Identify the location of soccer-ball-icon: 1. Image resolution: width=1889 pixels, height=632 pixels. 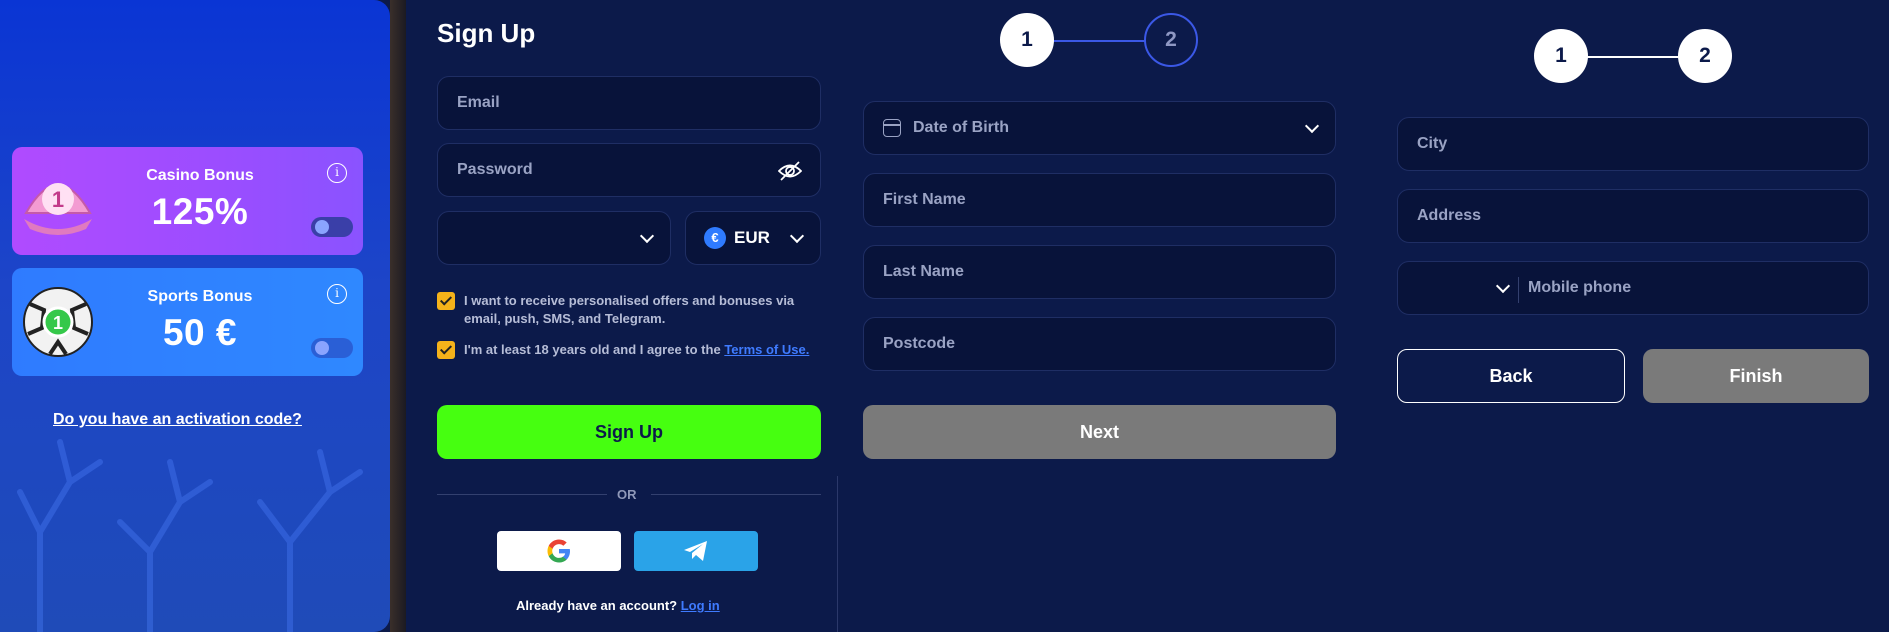
(58, 322).